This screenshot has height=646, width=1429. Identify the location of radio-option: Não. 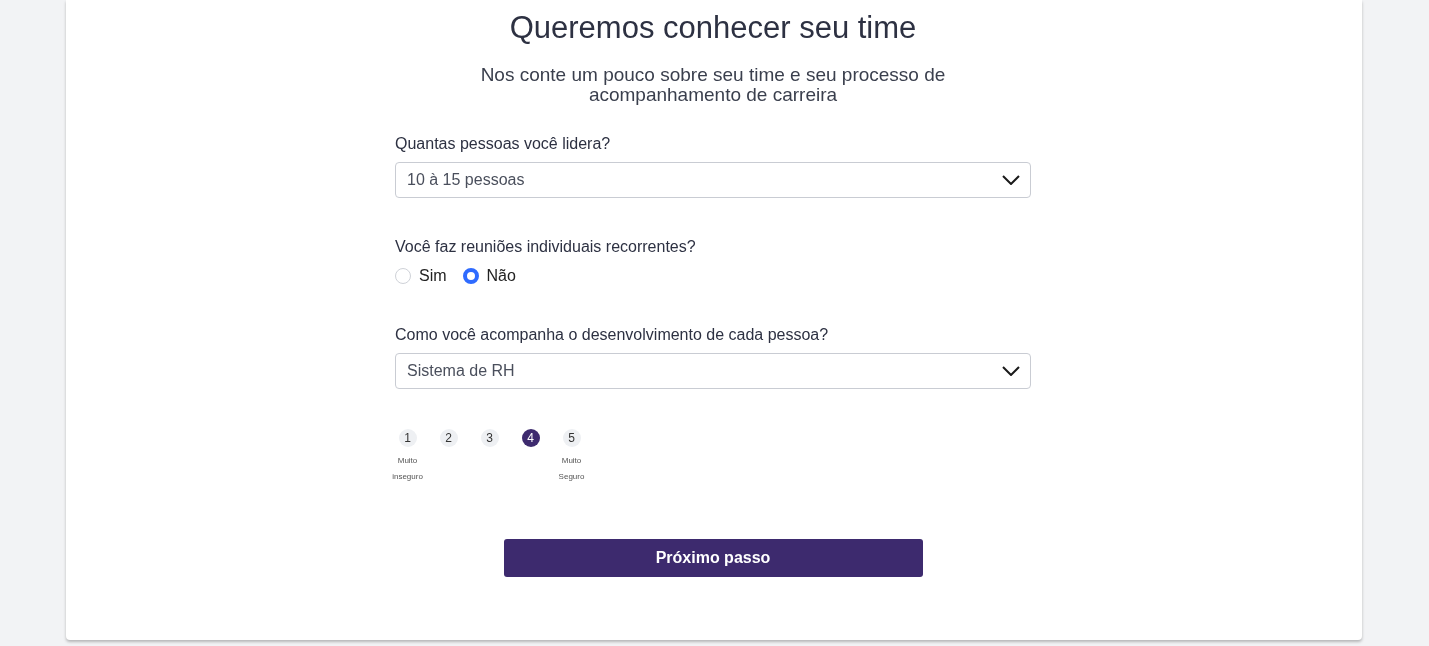
(489, 276).